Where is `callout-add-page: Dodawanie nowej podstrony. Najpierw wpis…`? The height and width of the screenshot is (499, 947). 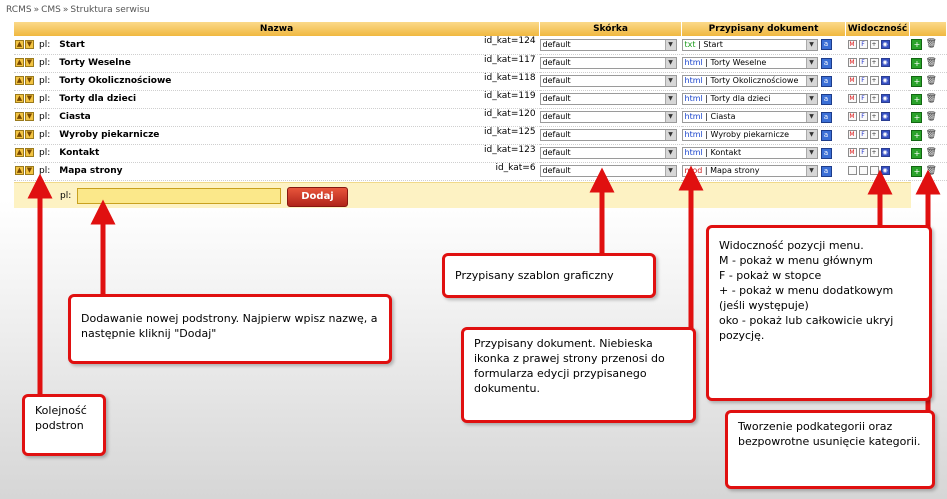
callout-add-page: Dodawanie nowej podstrony. Najpierw wpis… is located at coordinates (230, 329).